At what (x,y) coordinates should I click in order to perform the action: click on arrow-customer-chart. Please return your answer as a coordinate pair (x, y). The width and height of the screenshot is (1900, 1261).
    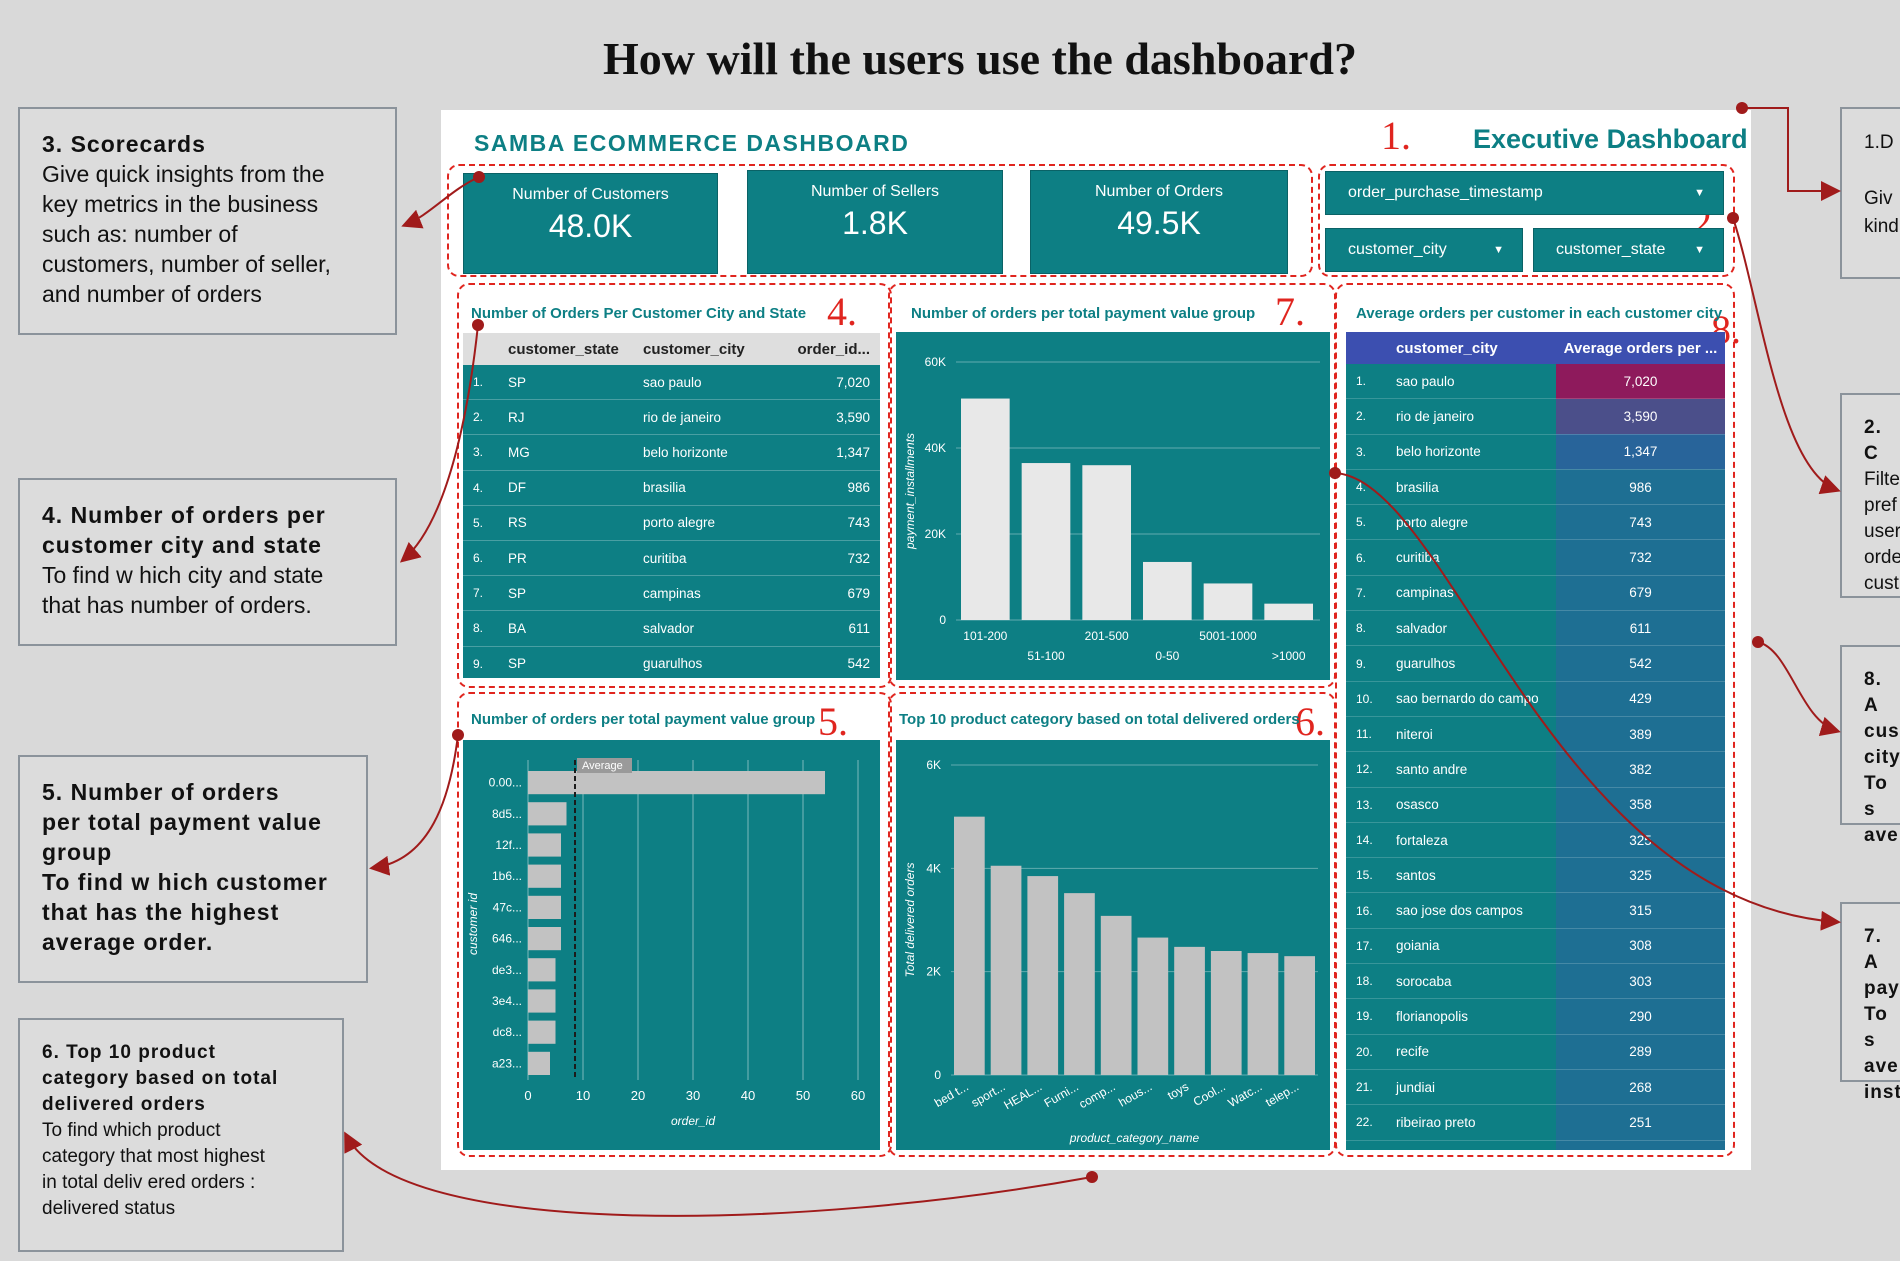
    Looking at the image, I should click on (414, 805).